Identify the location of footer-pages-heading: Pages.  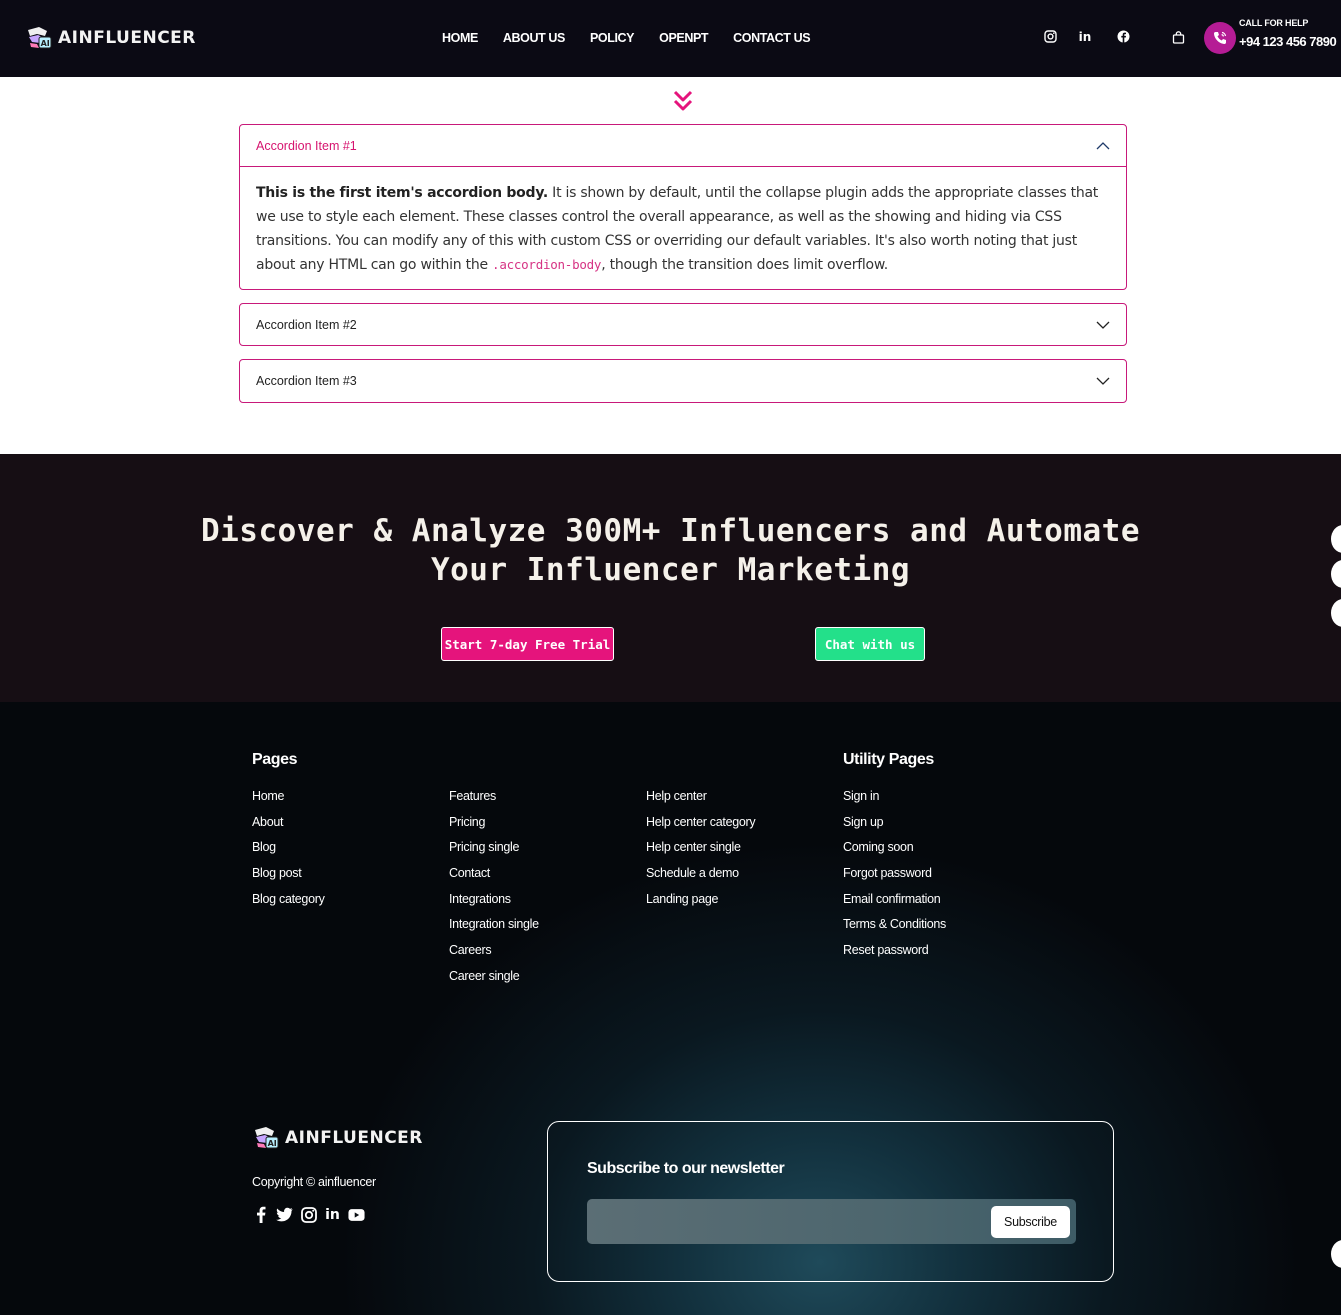
(275, 759).